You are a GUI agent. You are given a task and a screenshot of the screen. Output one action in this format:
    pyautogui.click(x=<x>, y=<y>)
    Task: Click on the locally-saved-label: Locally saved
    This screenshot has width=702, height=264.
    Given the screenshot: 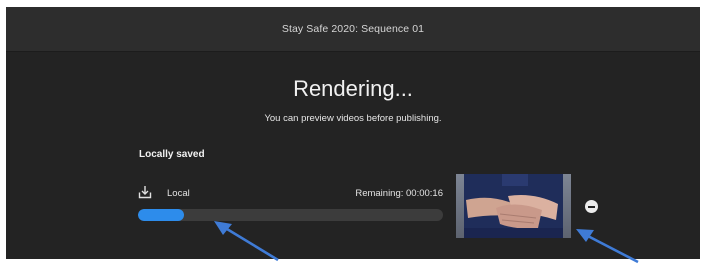 What is the action you would take?
    pyautogui.click(x=172, y=154)
    